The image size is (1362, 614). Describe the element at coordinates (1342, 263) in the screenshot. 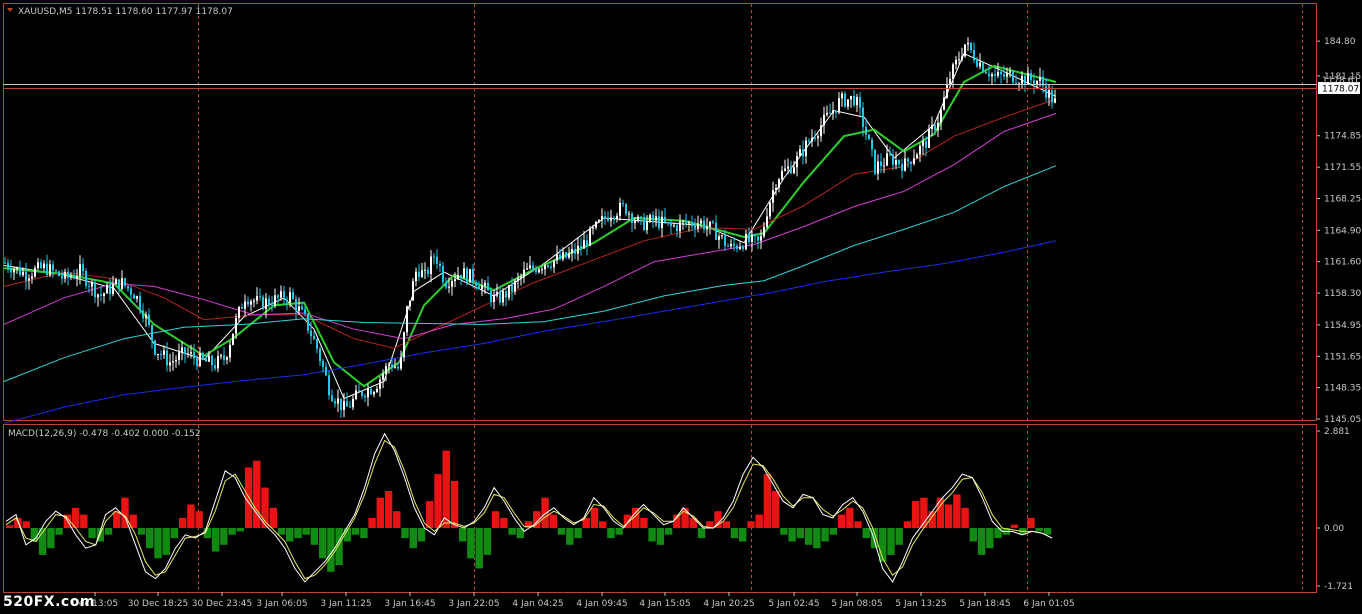

I see `price-tick-label: 1161.60` at that location.